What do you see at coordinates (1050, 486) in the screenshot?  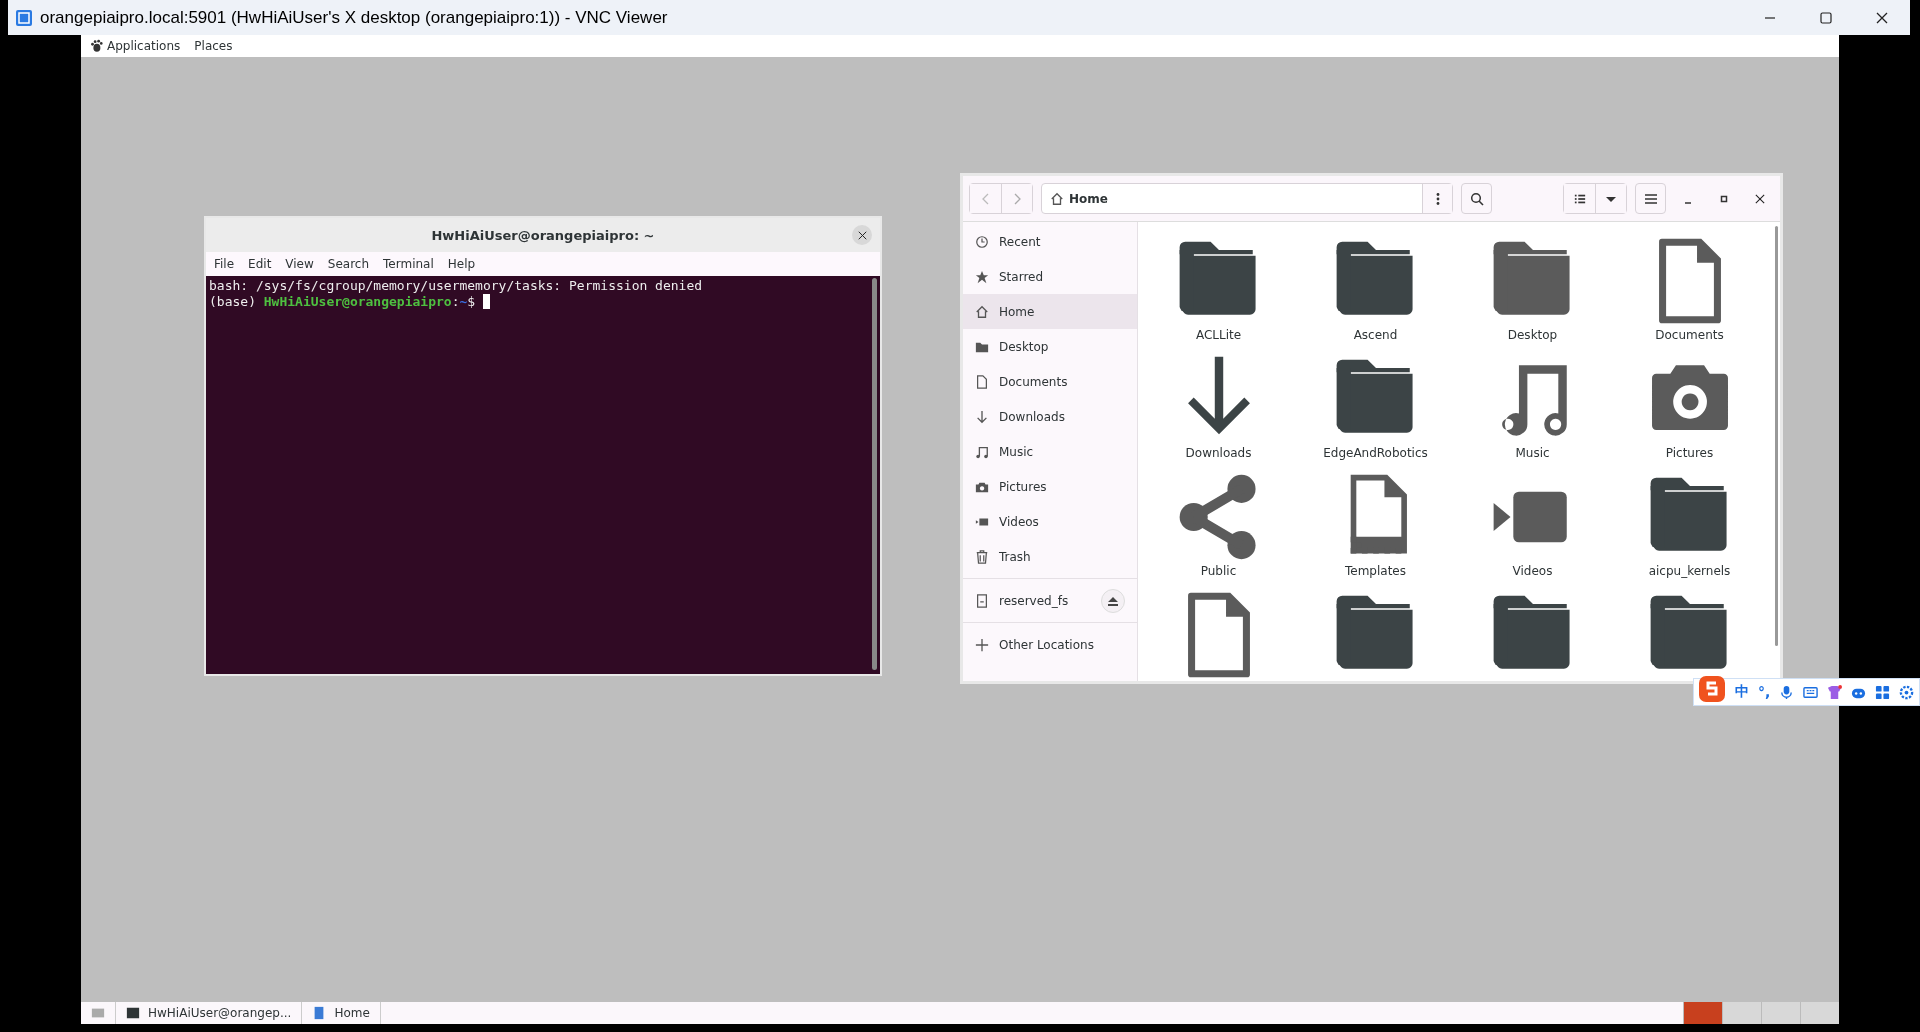 I see `sidebar-item: Pictures` at bounding box center [1050, 486].